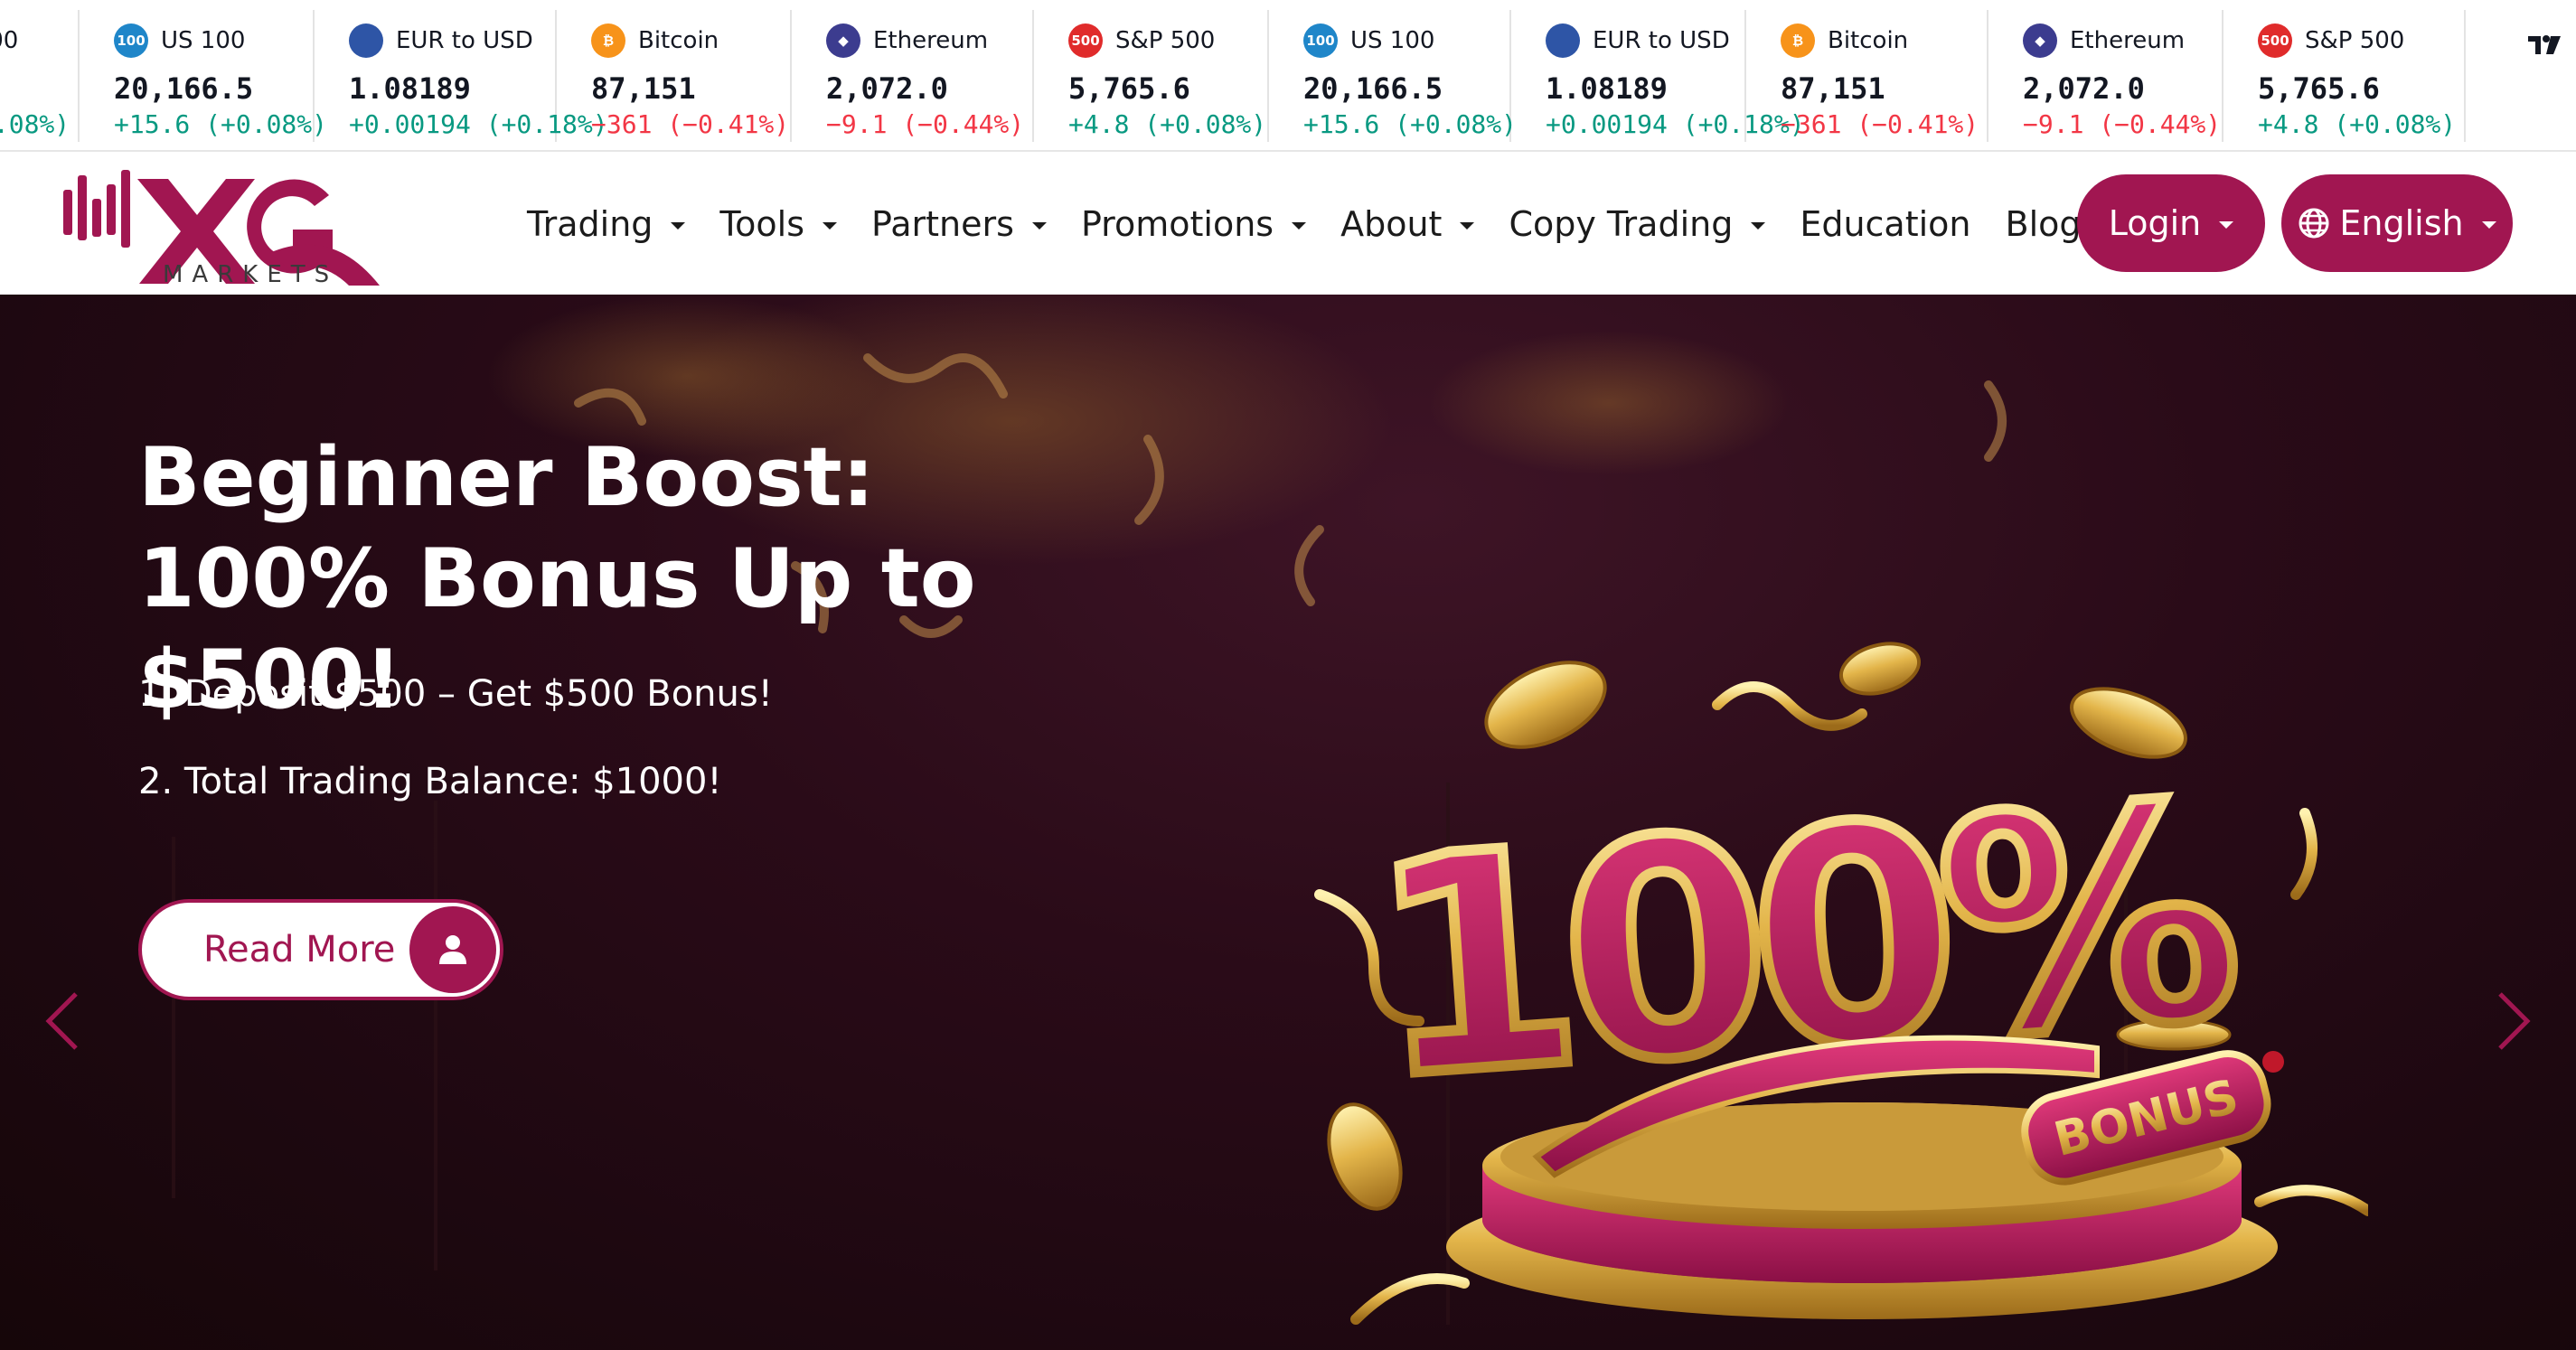 This screenshot has width=2576, height=1350. What do you see at coordinates (1177, 224) in the screenshot?
I see `nav-item-label: Promotions` at bounding box center [1177, 224].